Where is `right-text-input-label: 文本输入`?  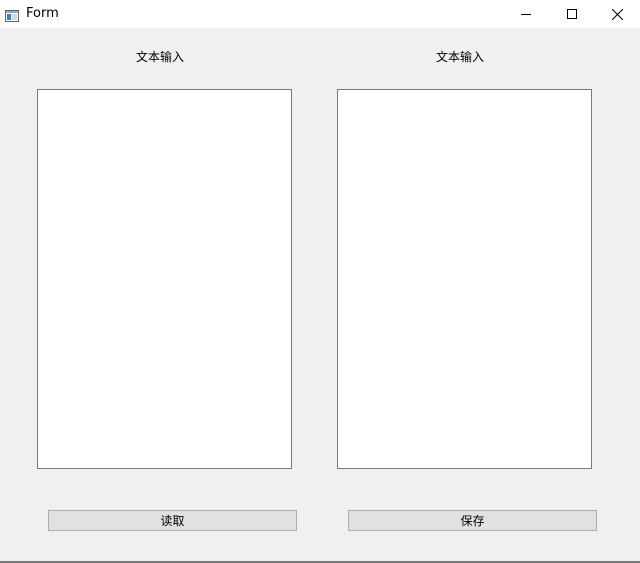 right-text-input-label: 文本输入 is located at coordinates (459, 57).